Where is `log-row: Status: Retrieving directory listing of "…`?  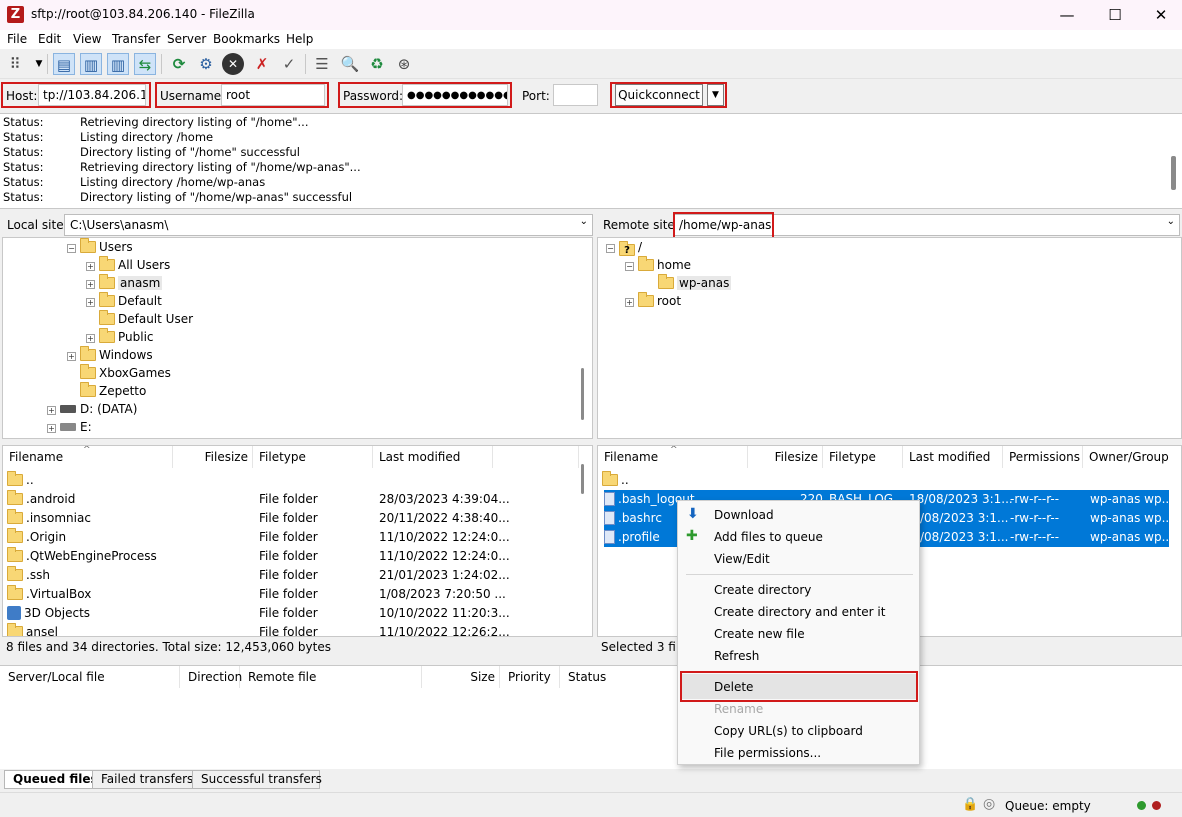
log-row: Status: Retrieving directory listing of "… is located at coordinates (182, 167).